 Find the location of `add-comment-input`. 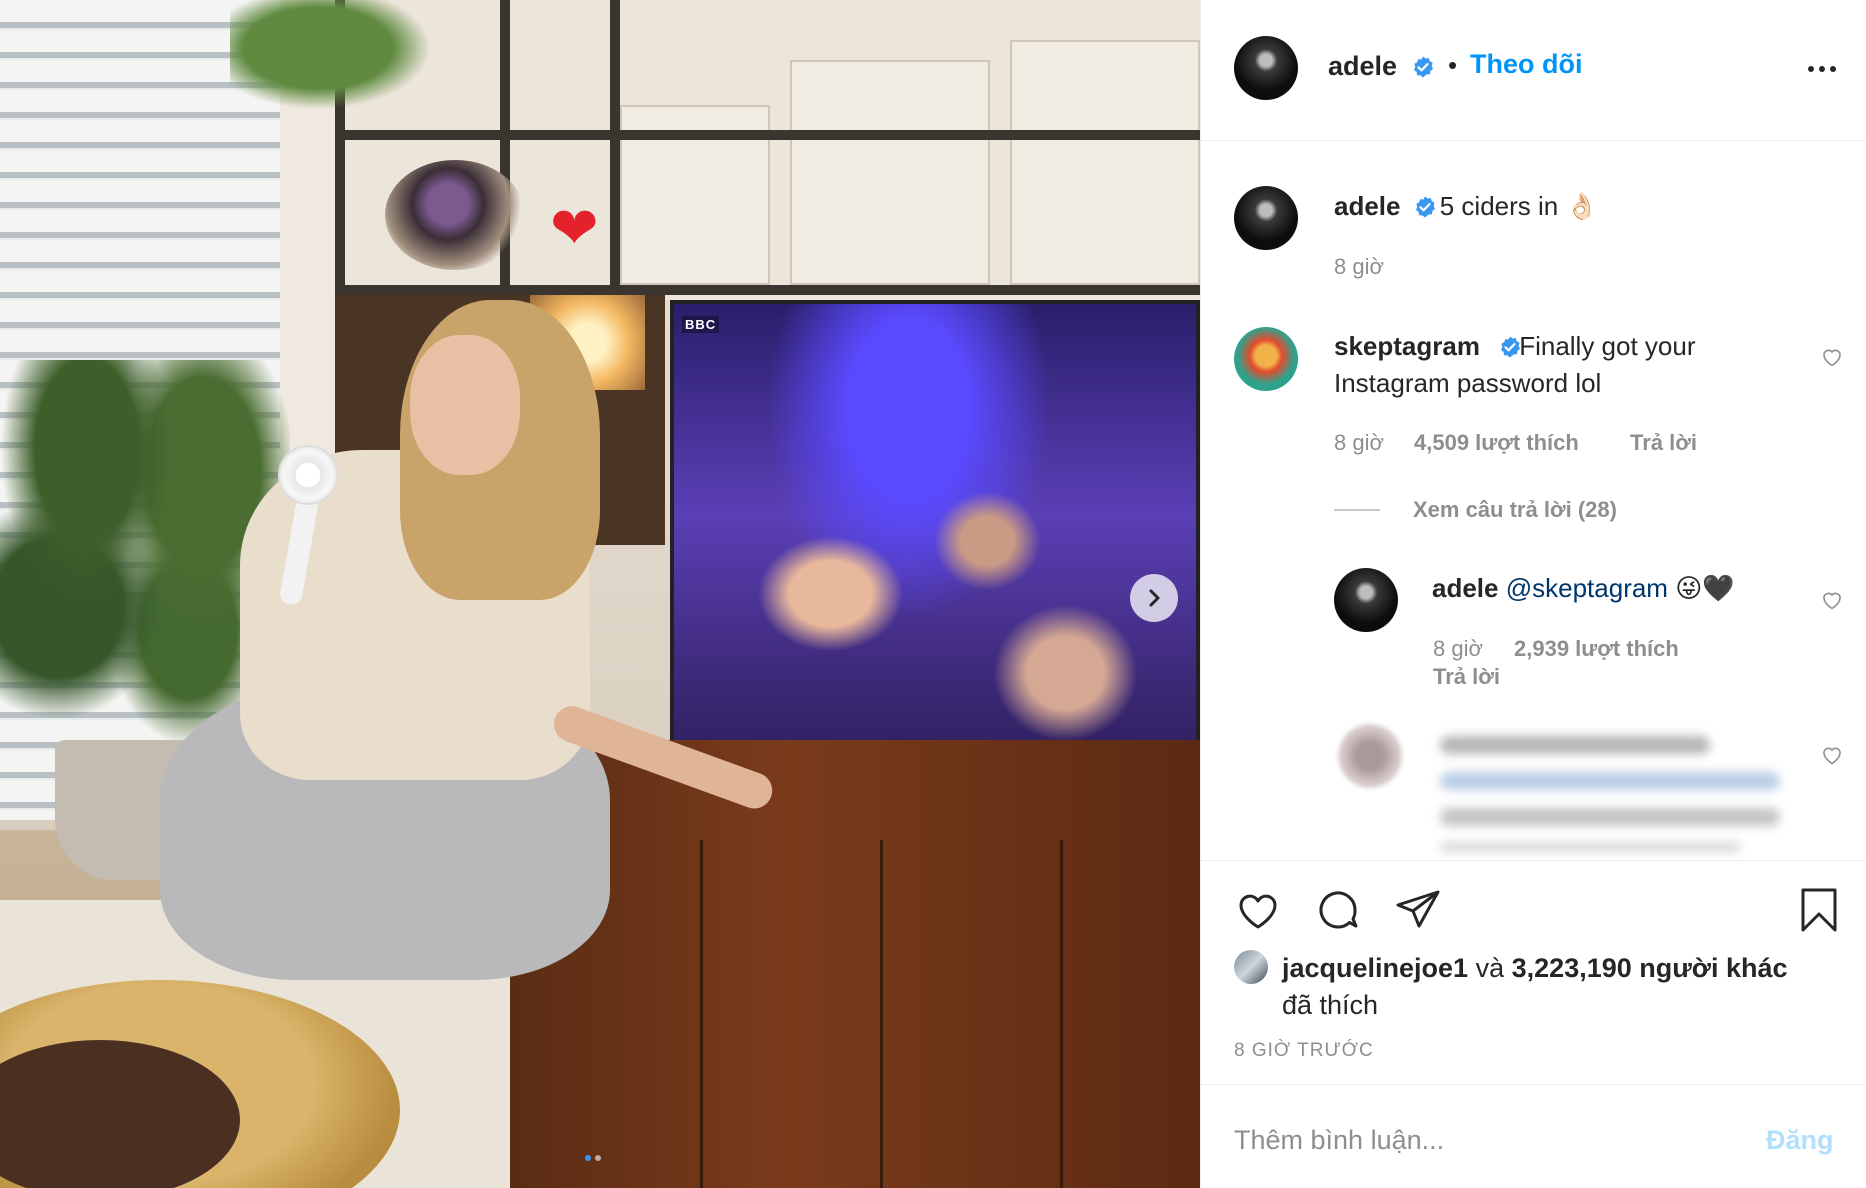

add-comment-input is located at coordinates (1484, 1140).